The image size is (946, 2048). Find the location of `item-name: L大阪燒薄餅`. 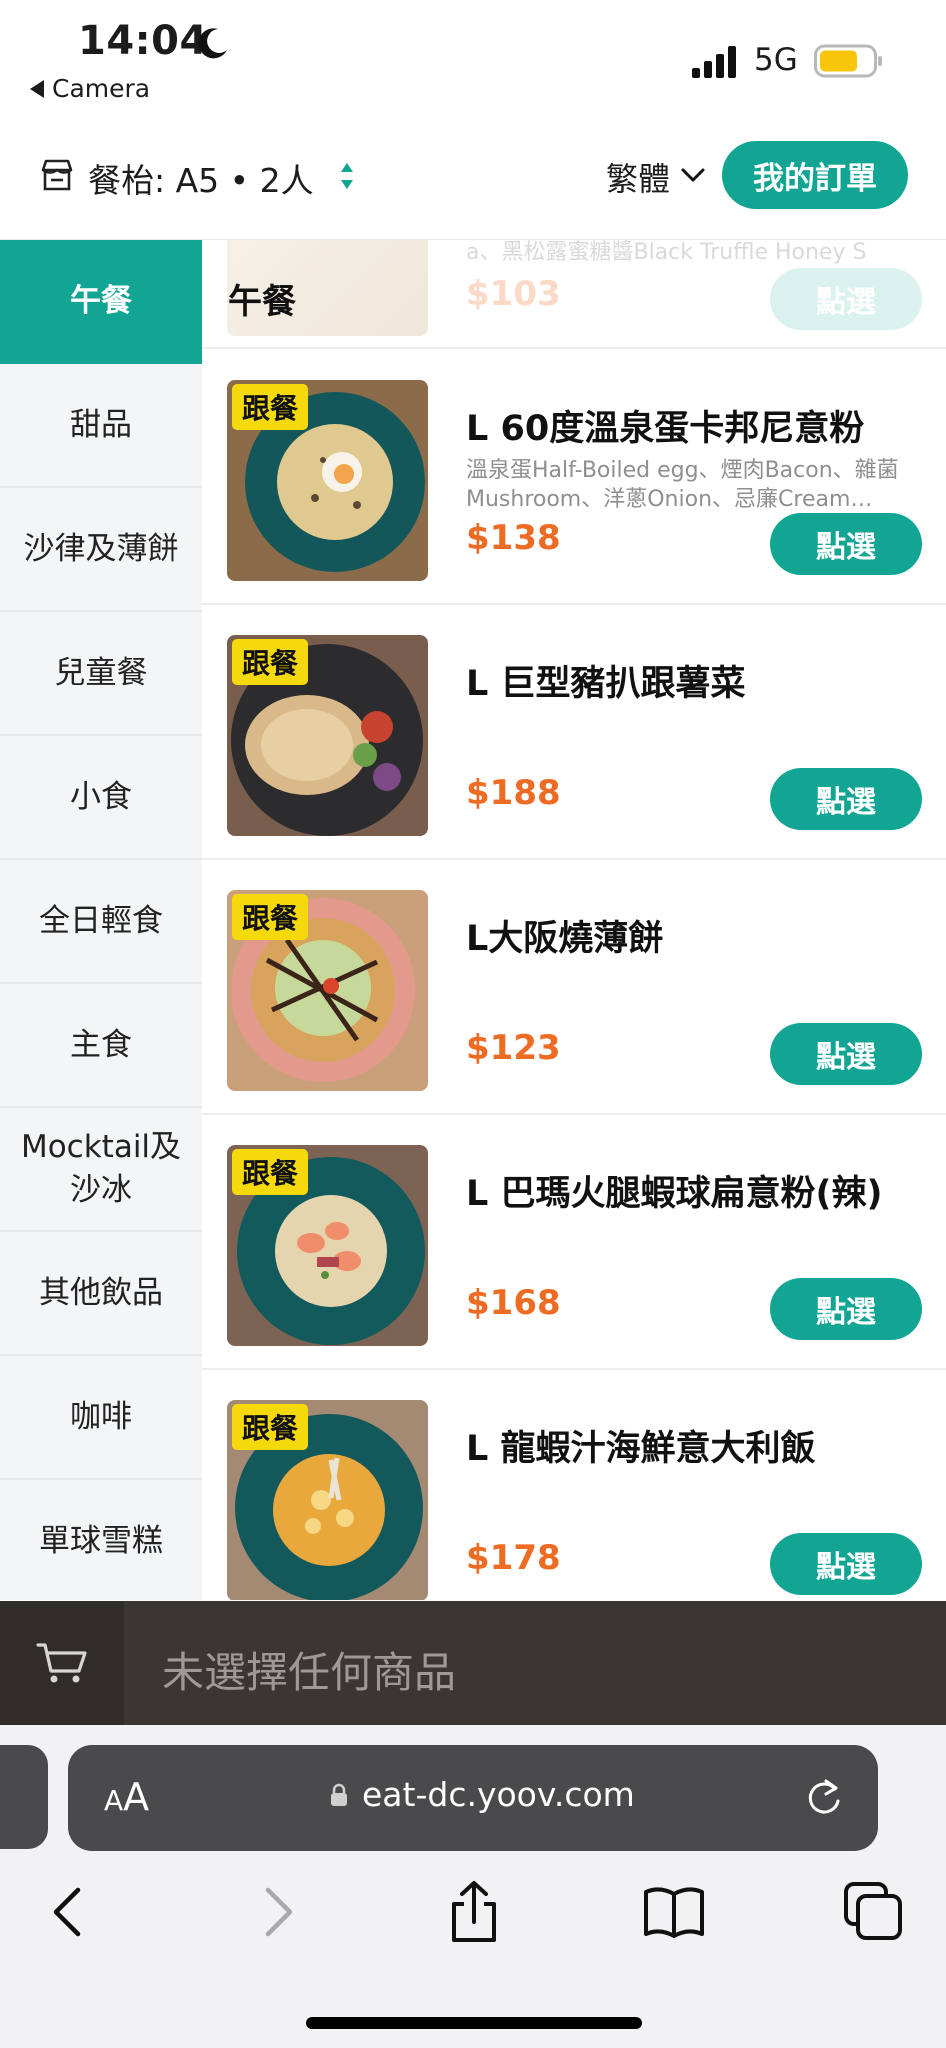

item-name: L大阪燒薄餅 is located at coordinates (565, 939).